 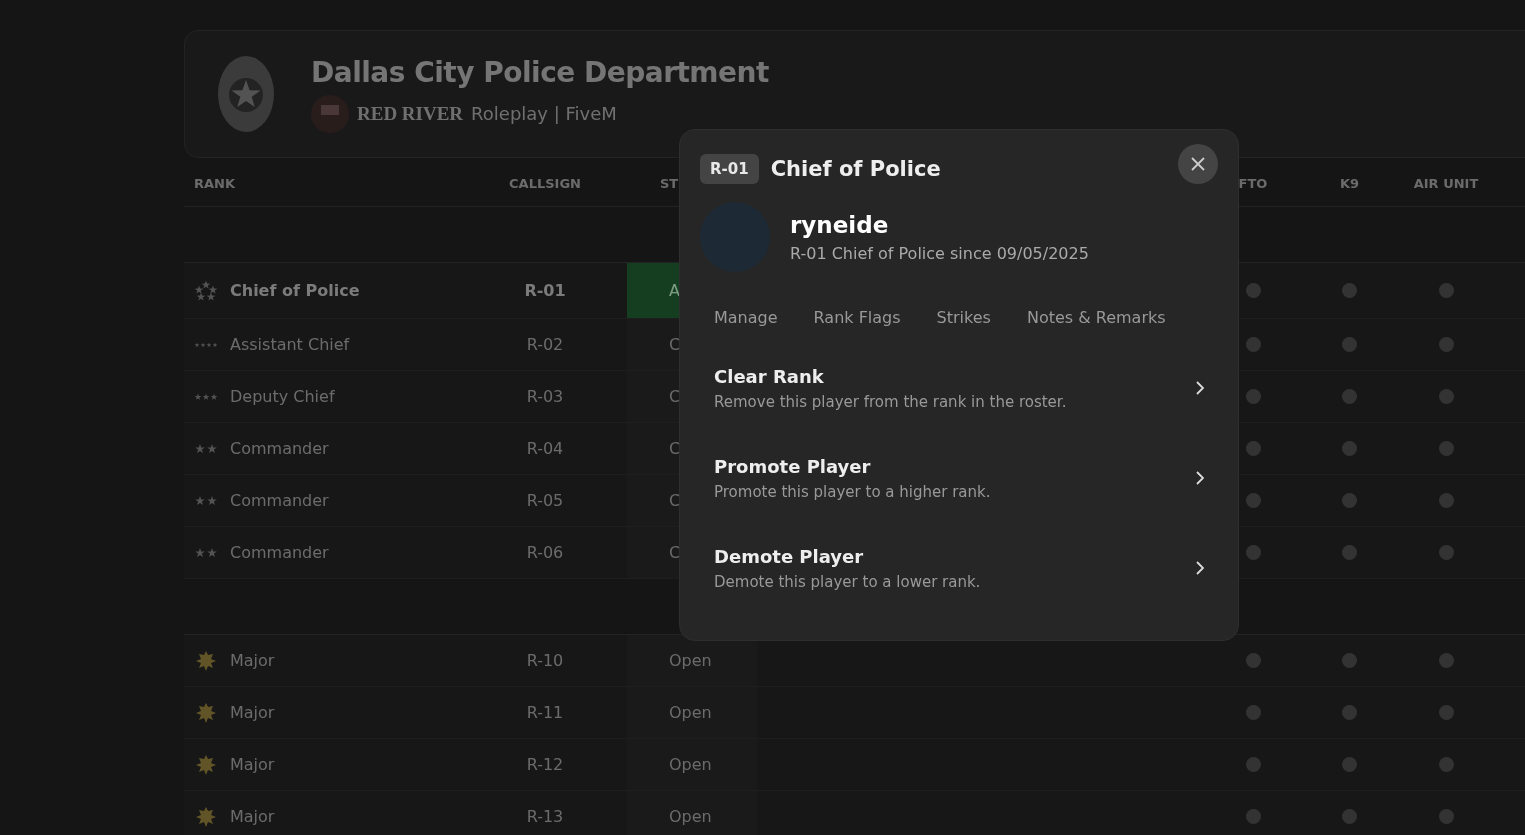 I want to click on callsign-badge: R-01, so click(x=729, y=169).